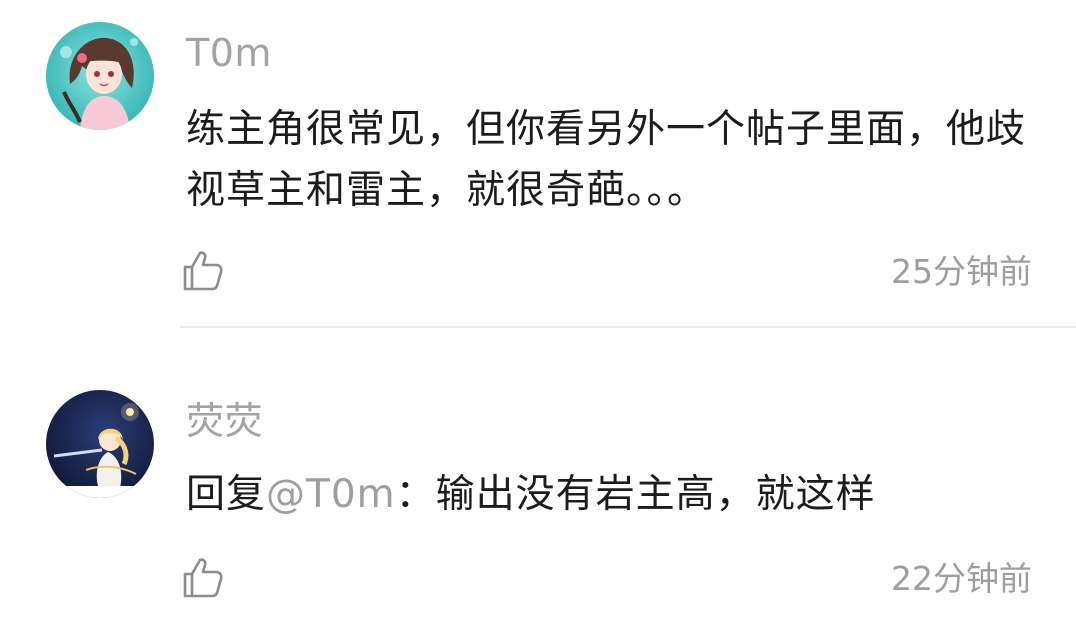 Image resolution: width=1076 pixels, height=632 pixels. I want to click on comment-timestamp: 25分钟前, so click(961, 271).